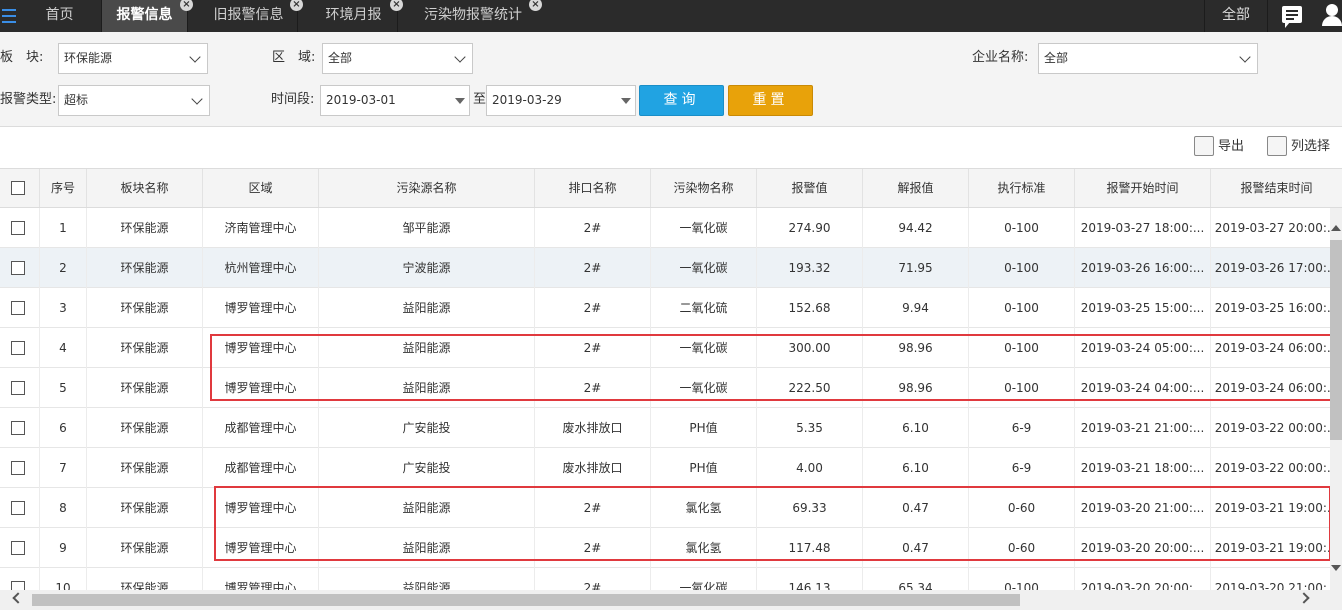 This screenshot has height=610, width=1342. Describe the element at coordinates (144, 15) in the screenshot. I see `tab-label: 报警信息` at that location.